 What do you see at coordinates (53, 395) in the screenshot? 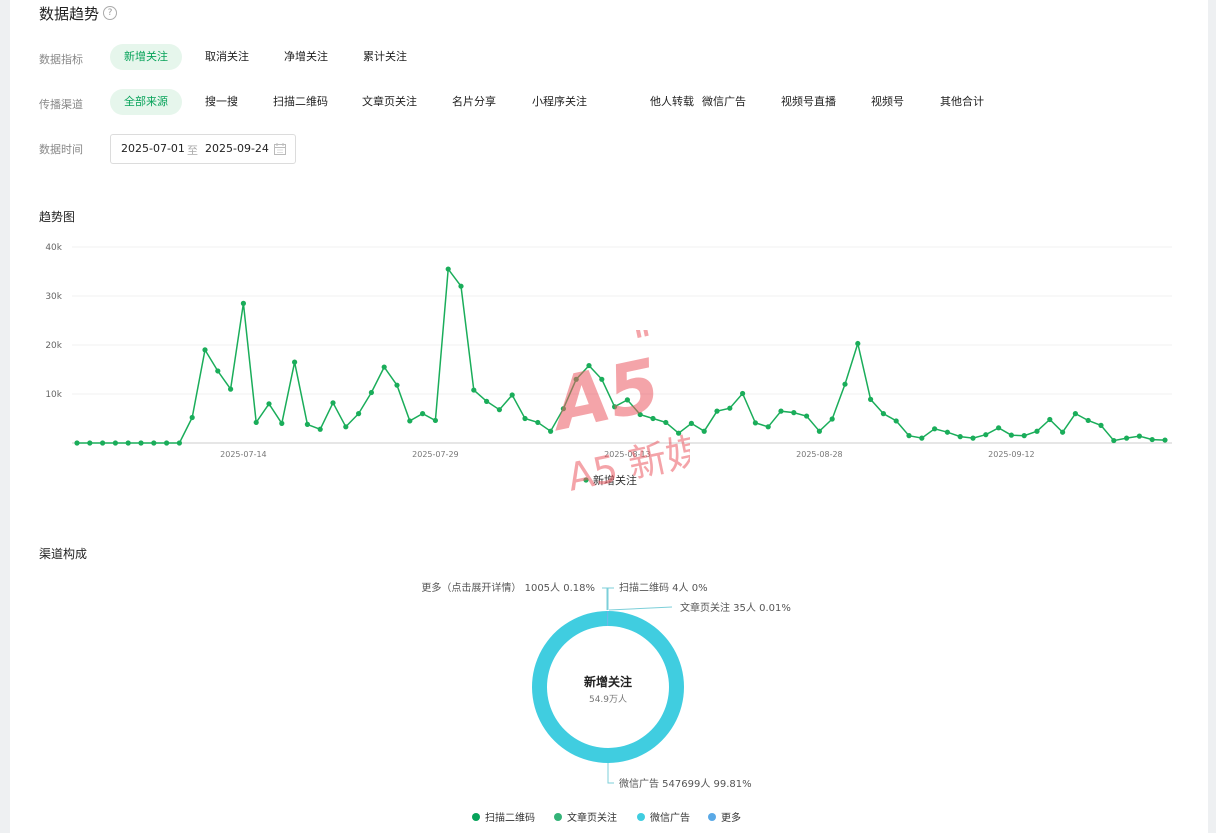
I see `y-tick-label: 10k` at bounding box center [53, 395].